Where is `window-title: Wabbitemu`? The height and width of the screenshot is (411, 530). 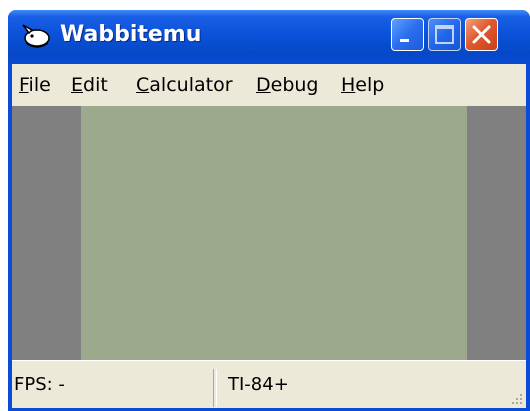
window-title: Wabbitemu is located at coordinates (131, 34).